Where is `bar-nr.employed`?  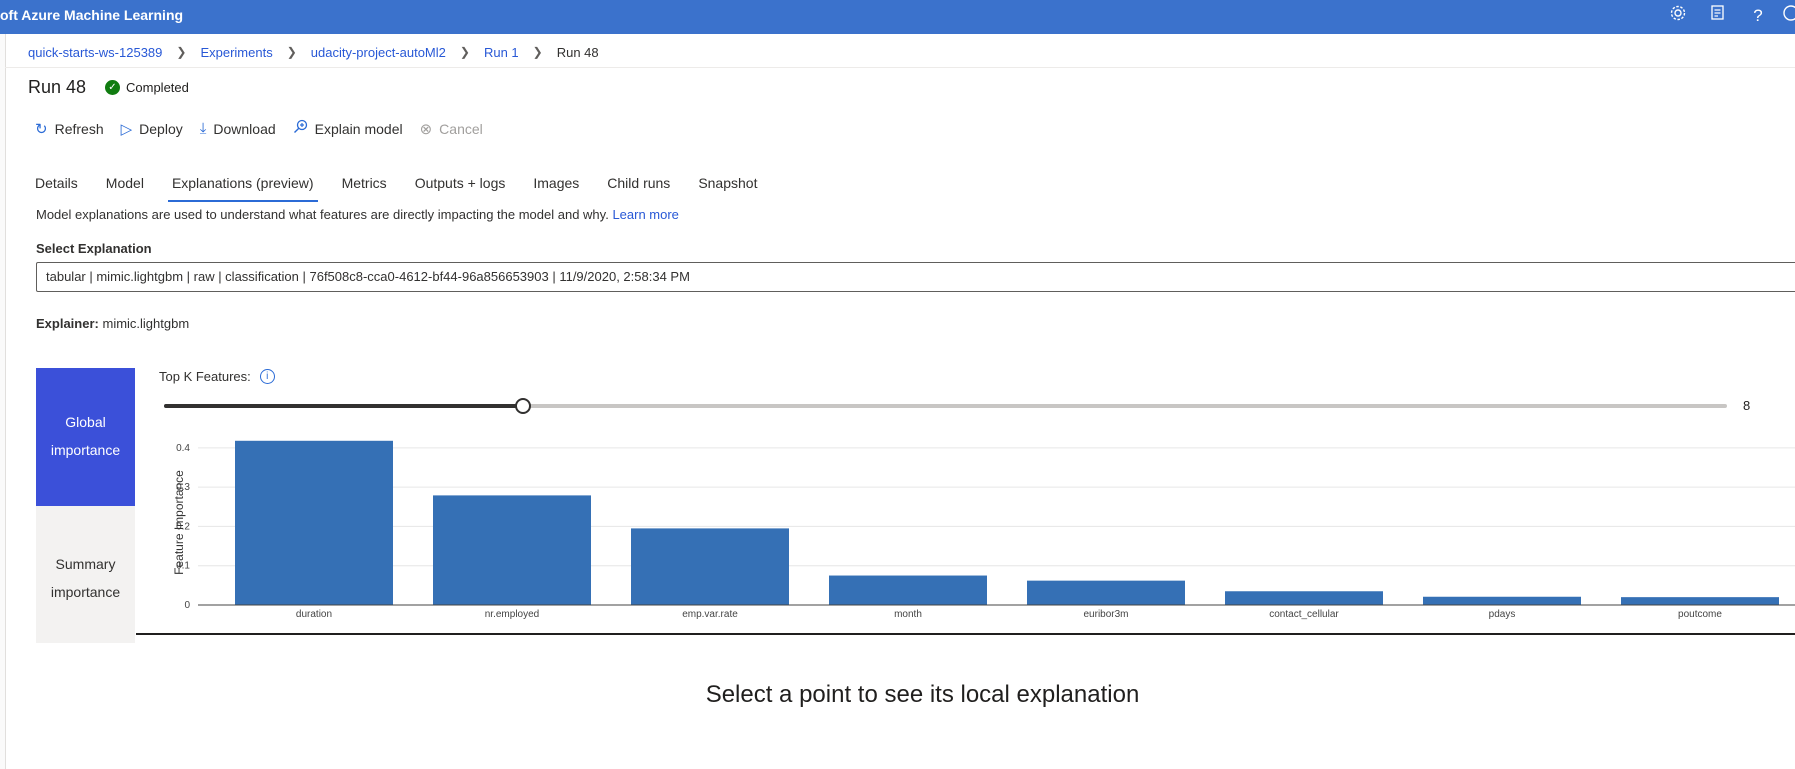
bar-nr.employed is located at coordinates (512, 550).